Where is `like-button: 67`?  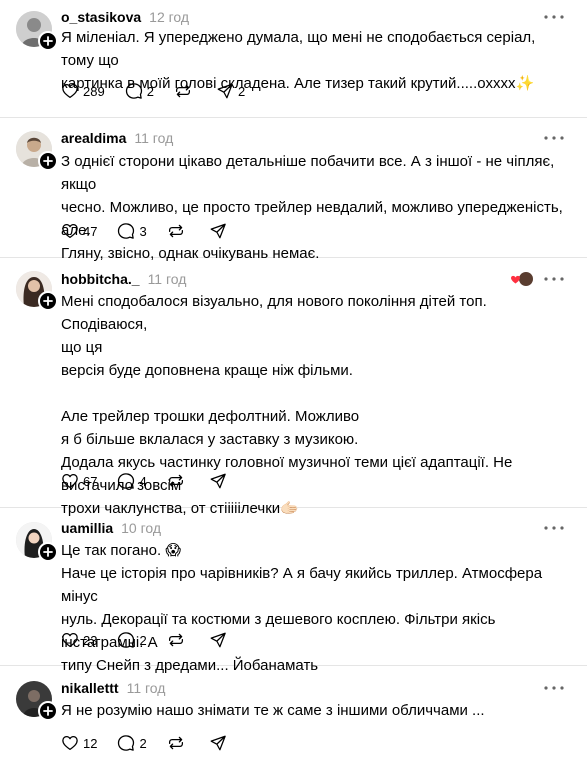 like-button: 67 is located at coordinates (79, 481).